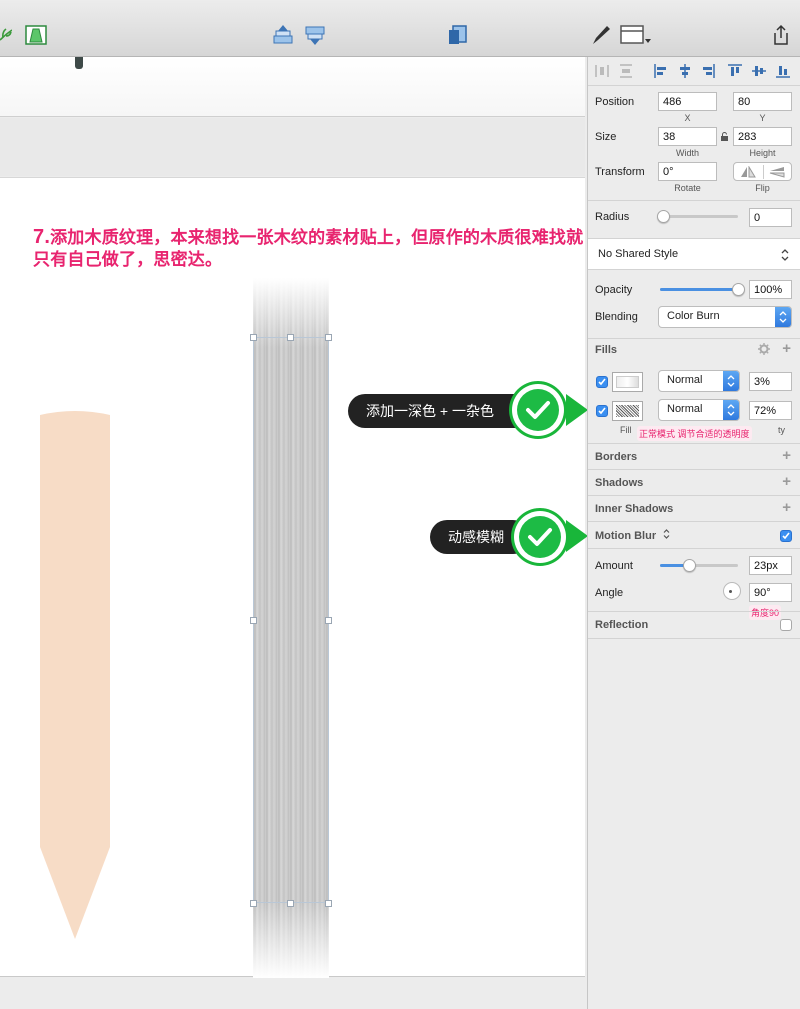 This screenshot has width=800, height=1009. What do you see at coordinates (291, 620) in the screenshot?
I see `selection-box` at bounding box center [291, 620].